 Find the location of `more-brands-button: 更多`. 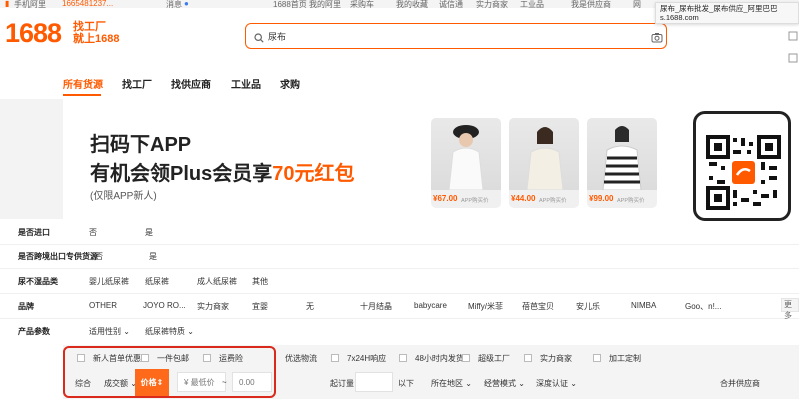

more-brands-button: 更多 is located at coordinates (790, 309).